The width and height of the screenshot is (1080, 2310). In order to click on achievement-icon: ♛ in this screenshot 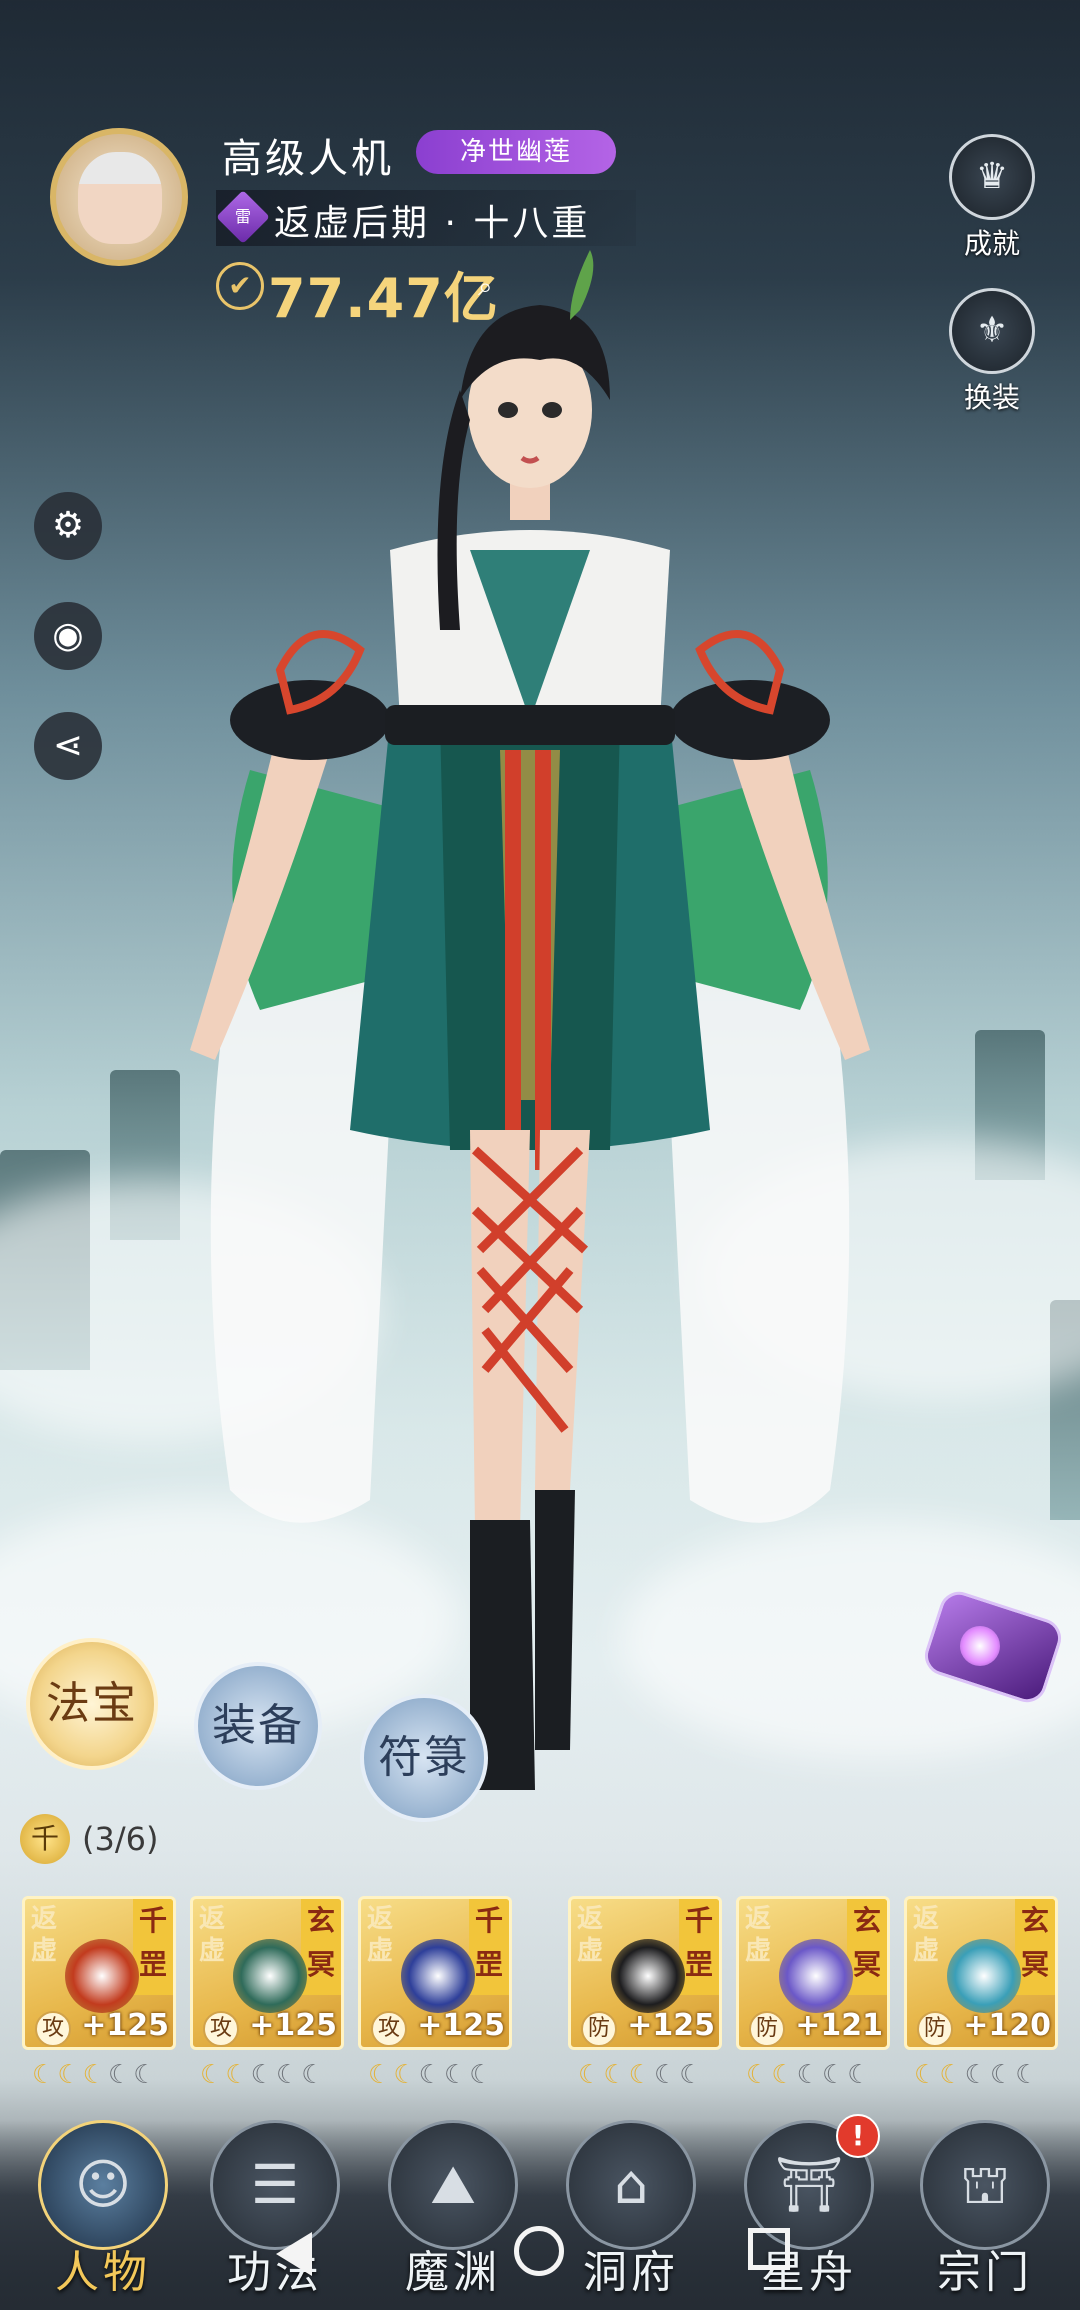, I will do `click(992, 177)`.